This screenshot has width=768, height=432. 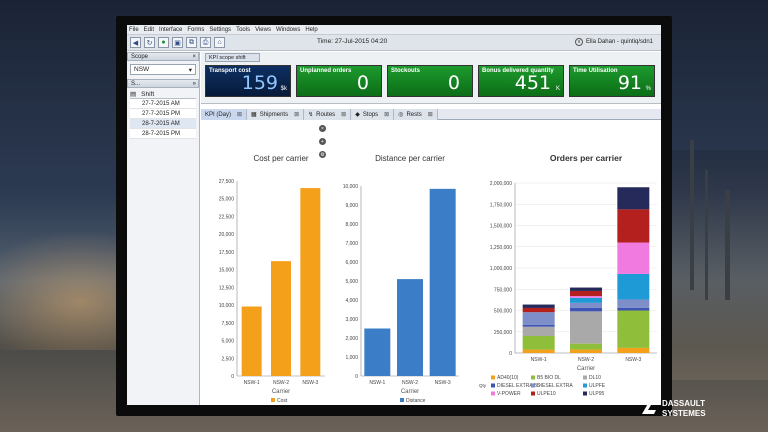 I want to click on shift-row: 28-7-2015 PM, so click(x=163, y=134).